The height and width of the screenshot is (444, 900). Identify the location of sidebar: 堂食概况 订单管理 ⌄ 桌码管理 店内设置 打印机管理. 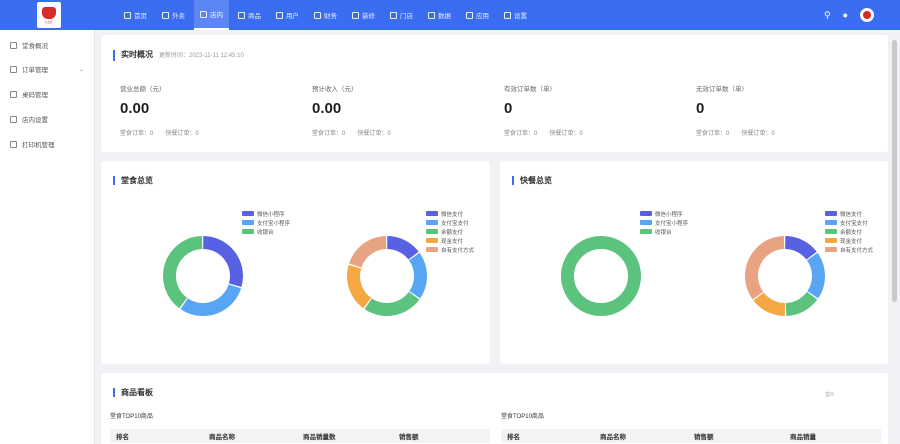
(47, 237).